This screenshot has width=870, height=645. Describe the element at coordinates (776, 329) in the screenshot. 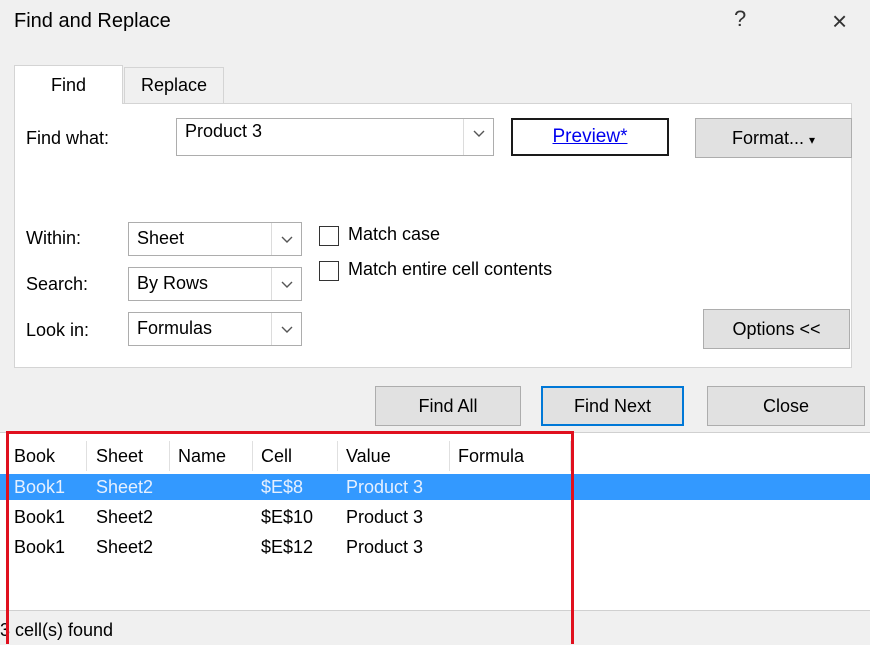

I see `options-button: Options <<` at that location.